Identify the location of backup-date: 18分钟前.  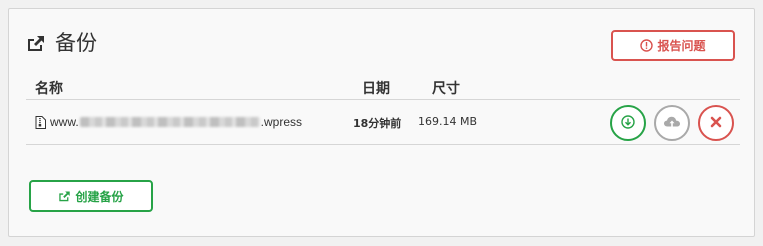
(377, 123).